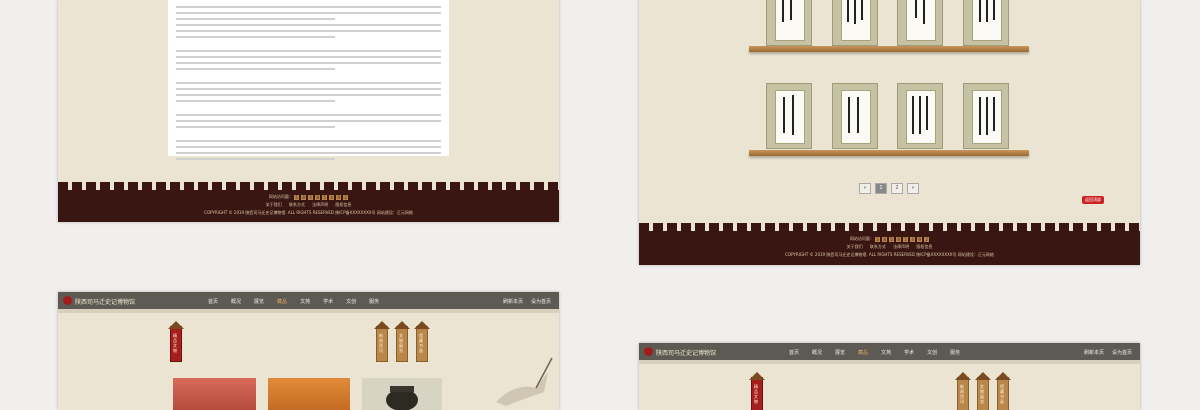 Image resolution: width=1200 pixels, height=410 pixels. What do you see at coordinates (881, 188) in the screenshot?
I see `pager-page-1: 1` at bounding box center [881, 188].